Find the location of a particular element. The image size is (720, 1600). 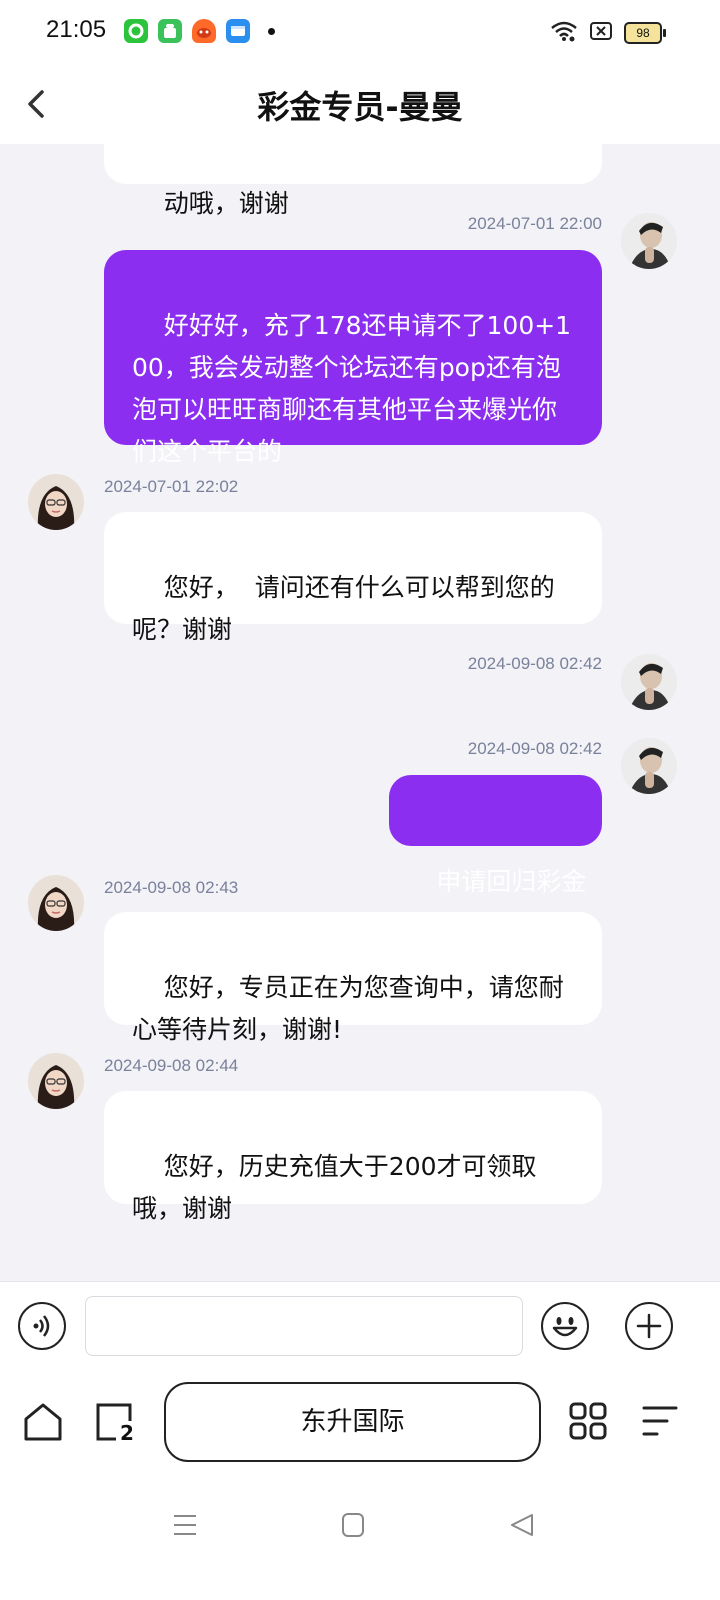

recents-button is located at coordinates (185, 1527).